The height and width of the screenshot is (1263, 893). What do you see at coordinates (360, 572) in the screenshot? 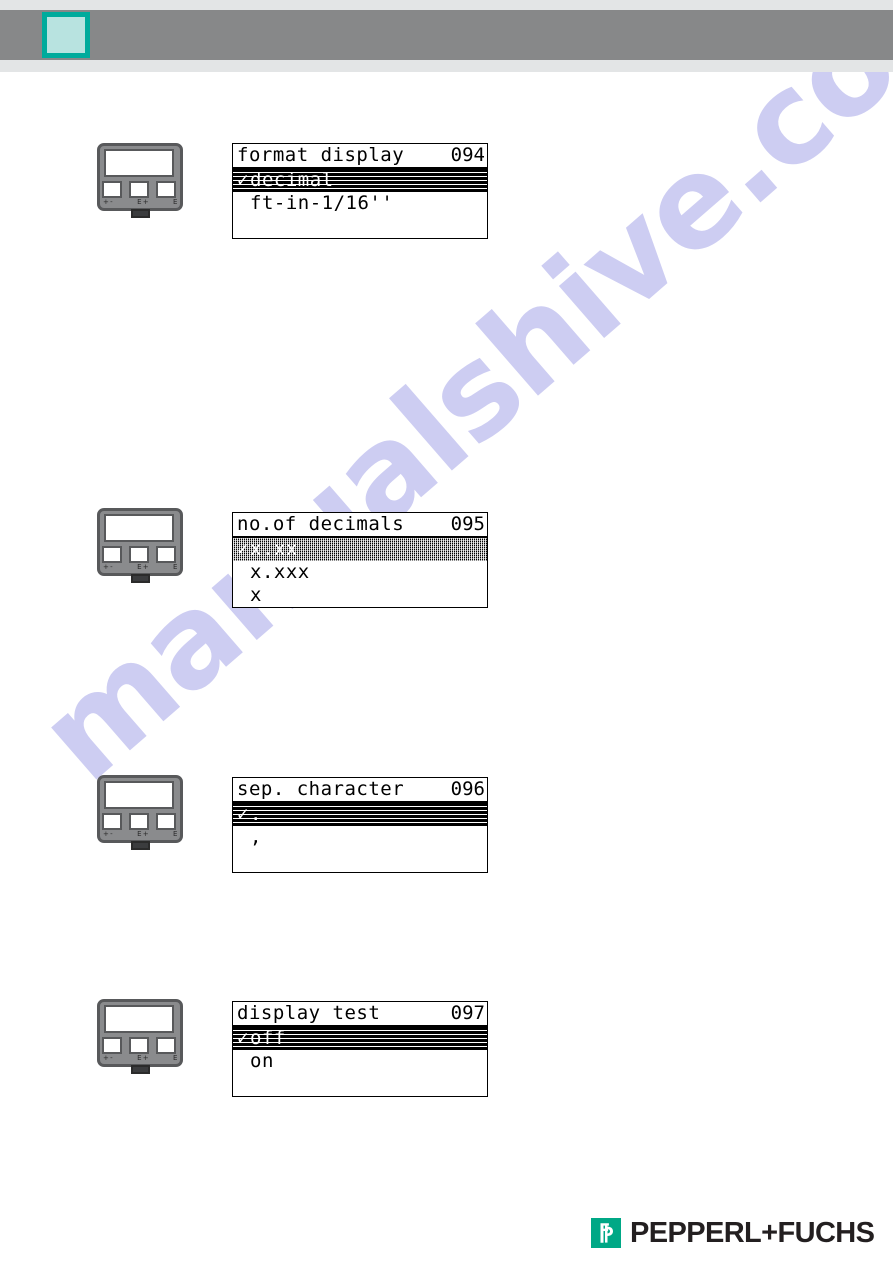
I see `lcd-option-row: x.xxx` at bounding box center [360, 572].